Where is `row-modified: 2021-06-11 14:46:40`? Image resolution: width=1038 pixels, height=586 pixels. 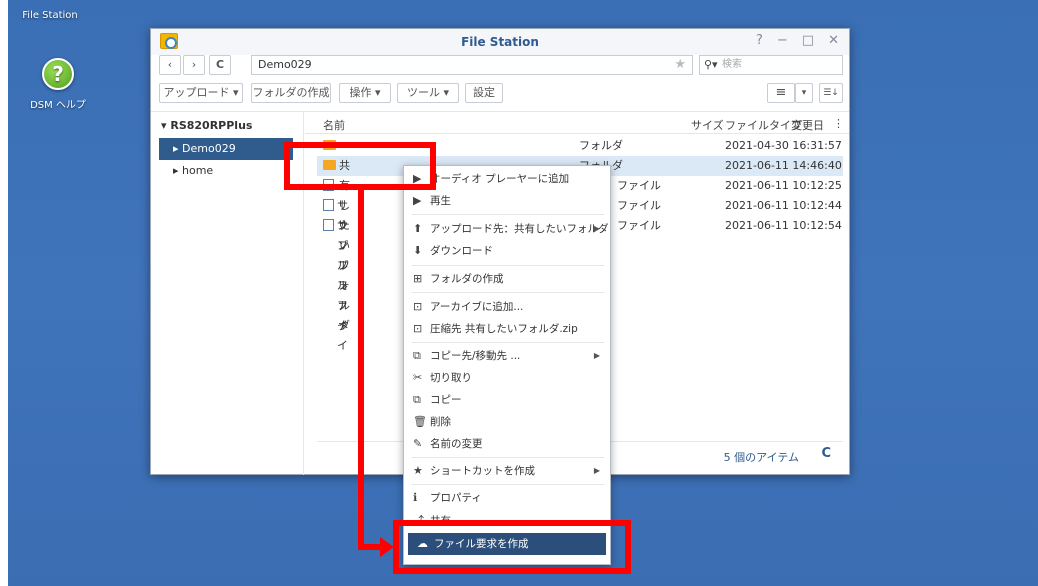 row-modified: 2021-06-11 14:46:40 is located at coordinates (783, 165).